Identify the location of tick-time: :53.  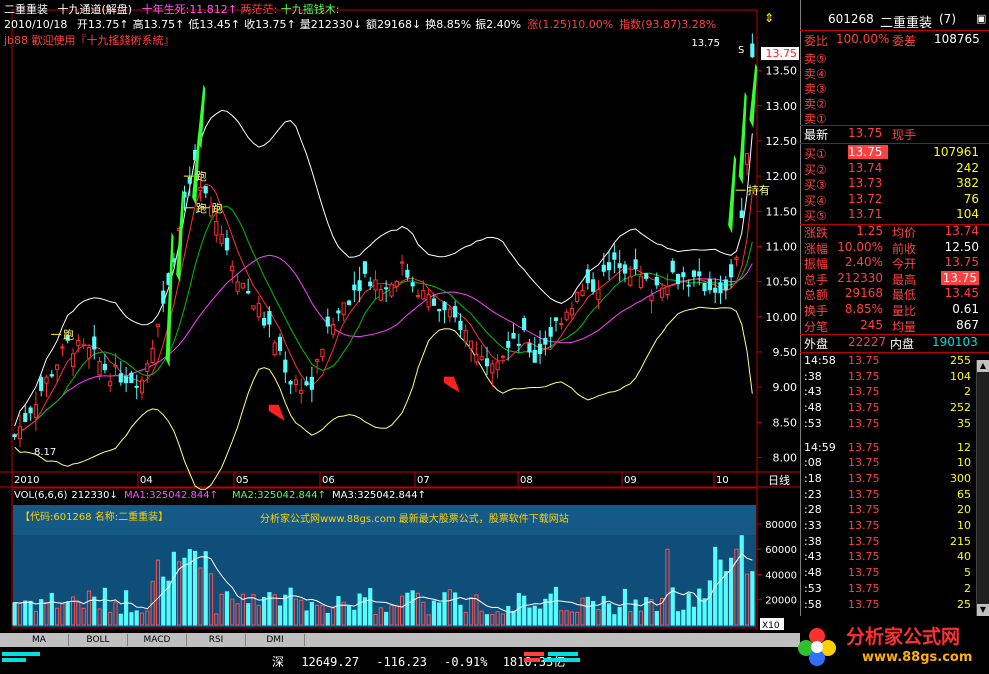
(813, 588).